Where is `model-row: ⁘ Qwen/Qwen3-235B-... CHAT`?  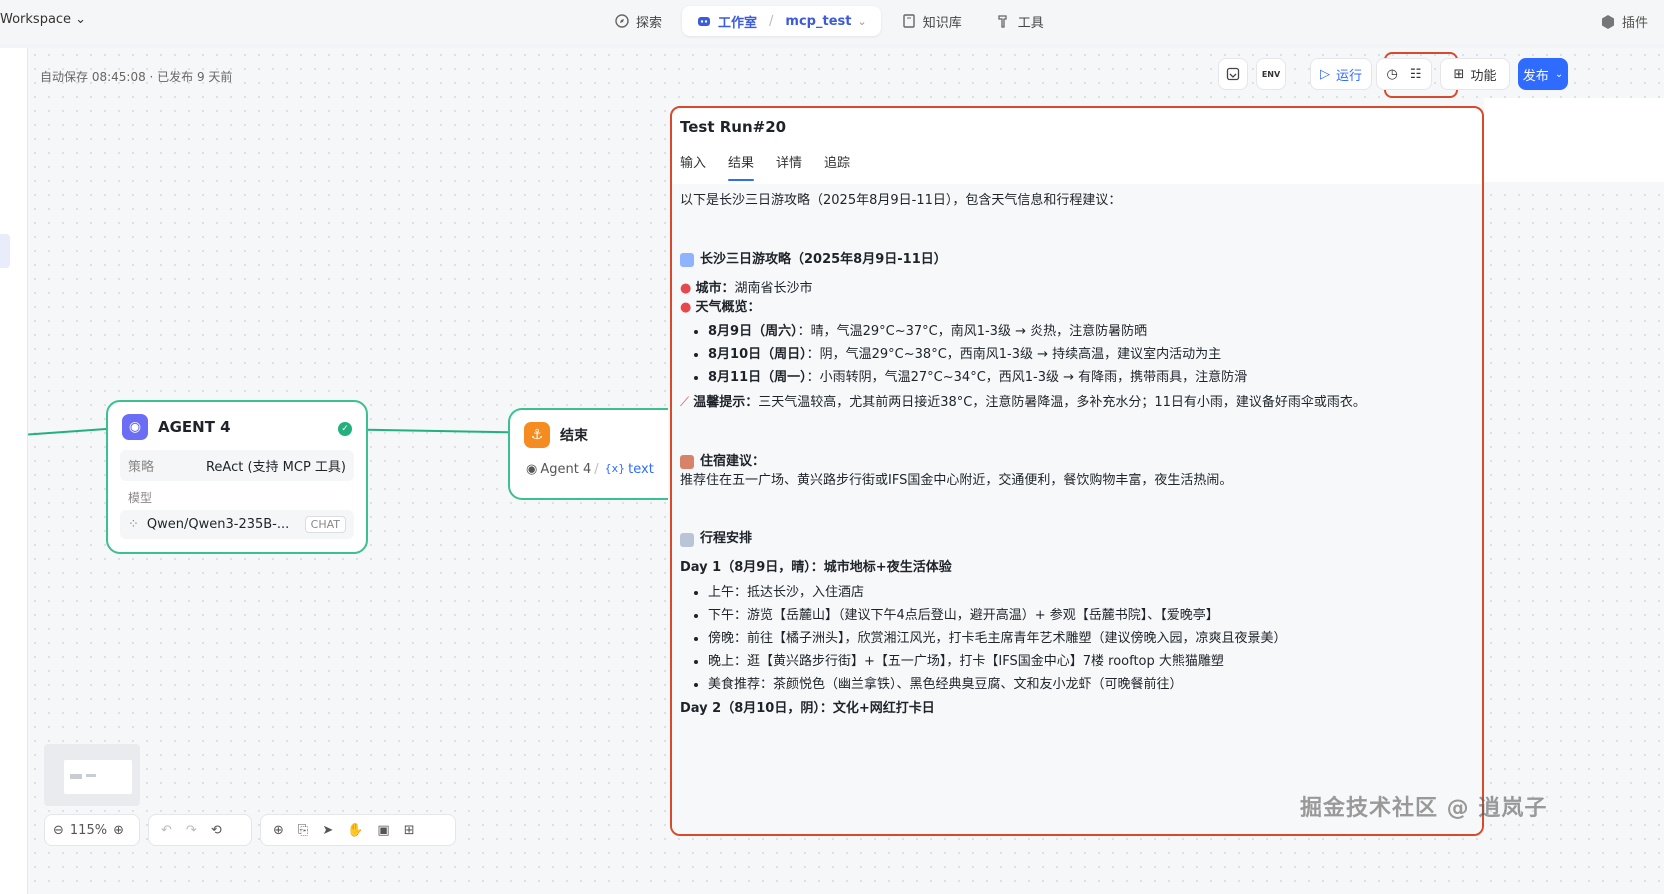 model-row: ⁘ Qwen/Qwen3-235B-... CHAT is located at coordinates (237, 524).